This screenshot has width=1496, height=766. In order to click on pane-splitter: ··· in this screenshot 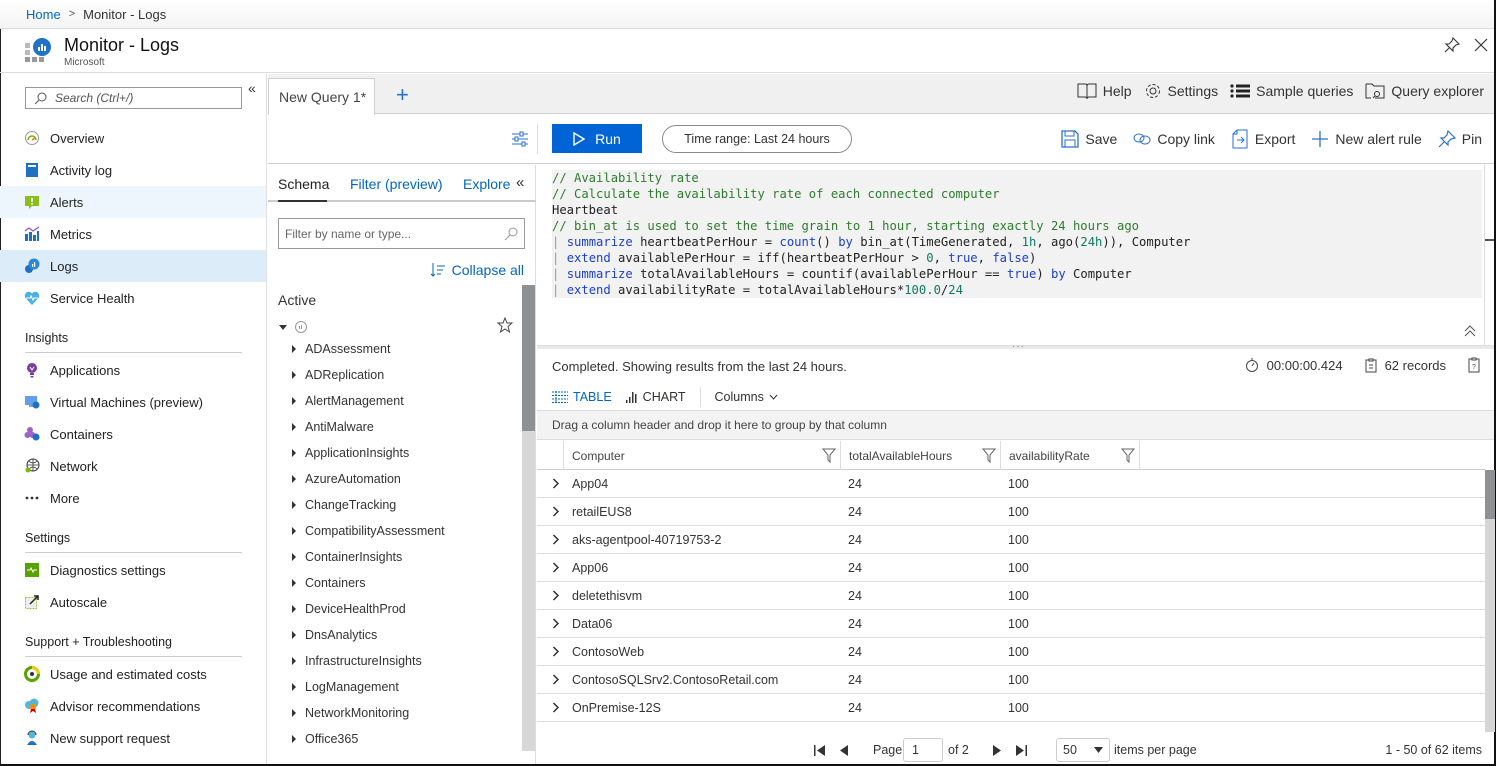, I will do `click(1015, 346)`.